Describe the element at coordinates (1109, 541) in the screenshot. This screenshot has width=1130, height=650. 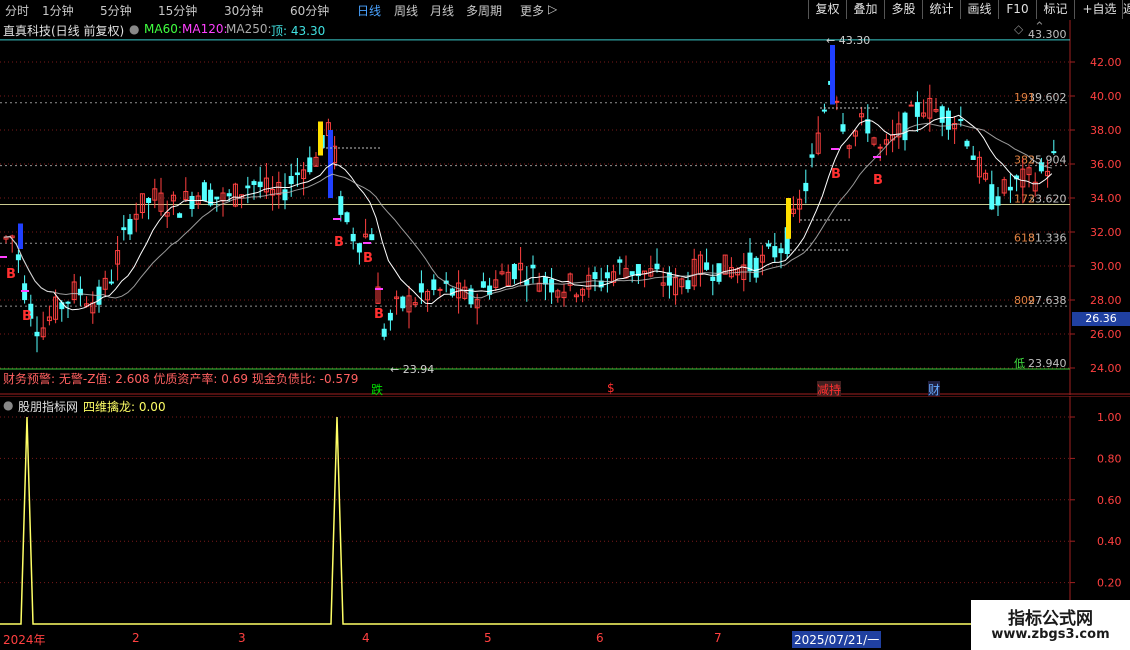
I see `indicator-axis-label: 0.40` at that location.